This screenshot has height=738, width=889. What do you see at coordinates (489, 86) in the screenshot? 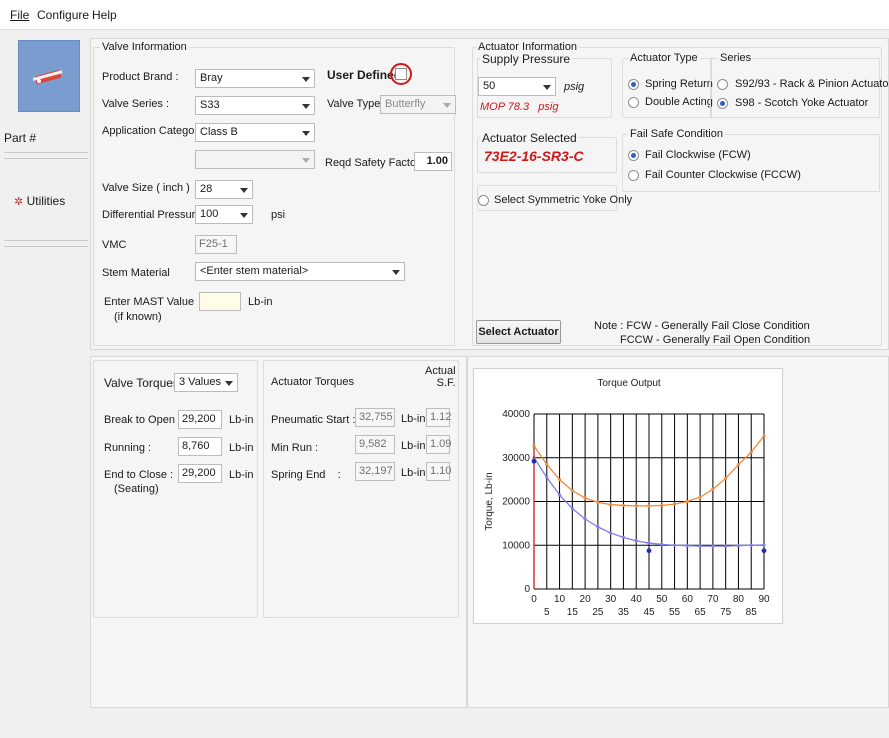
I see `supply-pressure-value: 50` at bounding box center [489, 86].